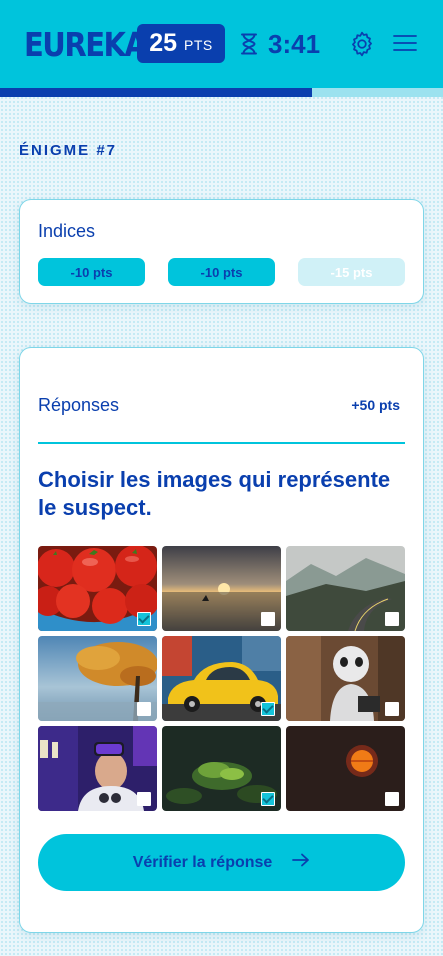 This screenshot has height=956, width=443. Describe the element at coordinates (221, 272) in the screenshot. I see `hint-button-2: -10 pts` at that location.